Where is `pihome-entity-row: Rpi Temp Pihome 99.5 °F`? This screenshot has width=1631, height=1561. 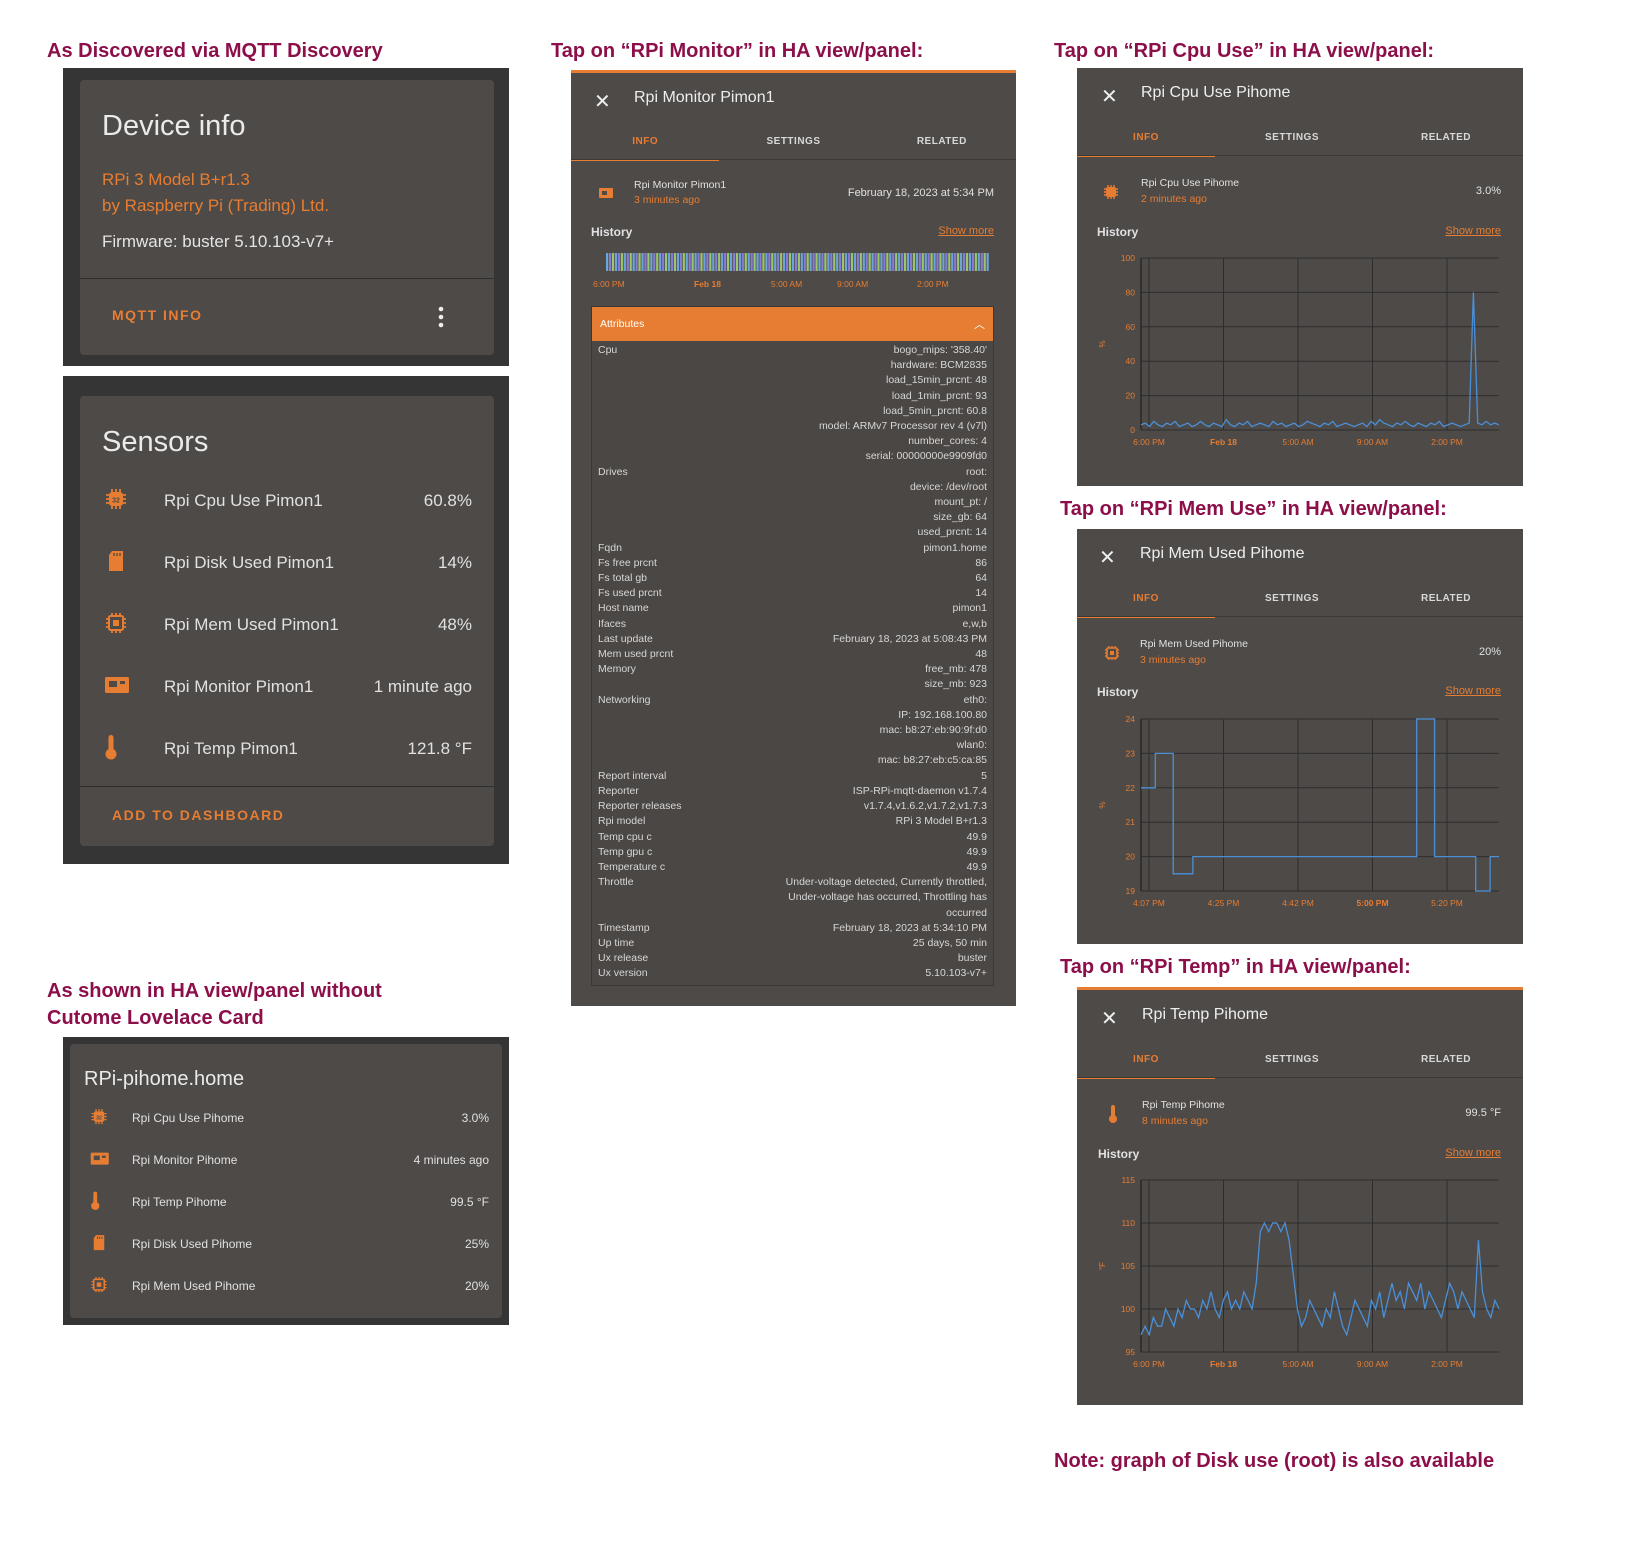 pihome-entity-row: Rpi Temp Pihome 99.5 °F is located at coordinates (289, 1202).